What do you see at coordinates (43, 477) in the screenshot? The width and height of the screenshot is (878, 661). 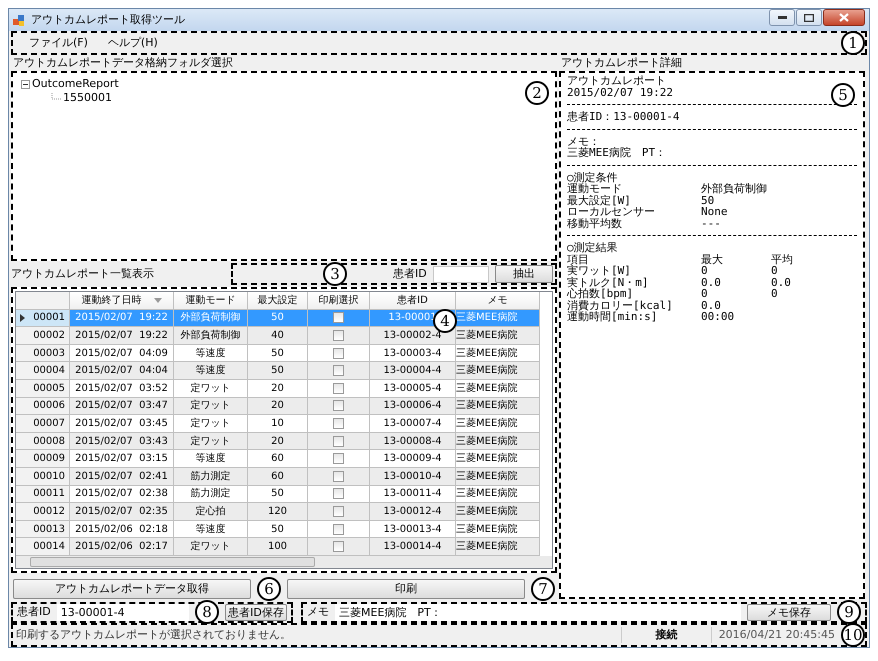 I see `row-header: 00010` at bounding box center [43, 477].